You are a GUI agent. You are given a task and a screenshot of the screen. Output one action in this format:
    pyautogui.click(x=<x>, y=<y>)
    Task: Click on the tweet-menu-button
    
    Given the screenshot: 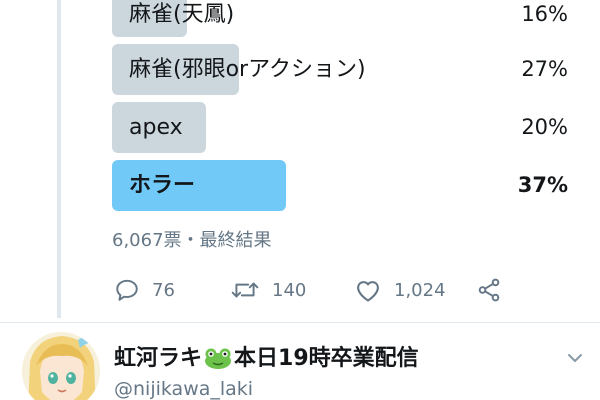 What is the action you would take?
    pyautogui.click(x=575, y=359)
    